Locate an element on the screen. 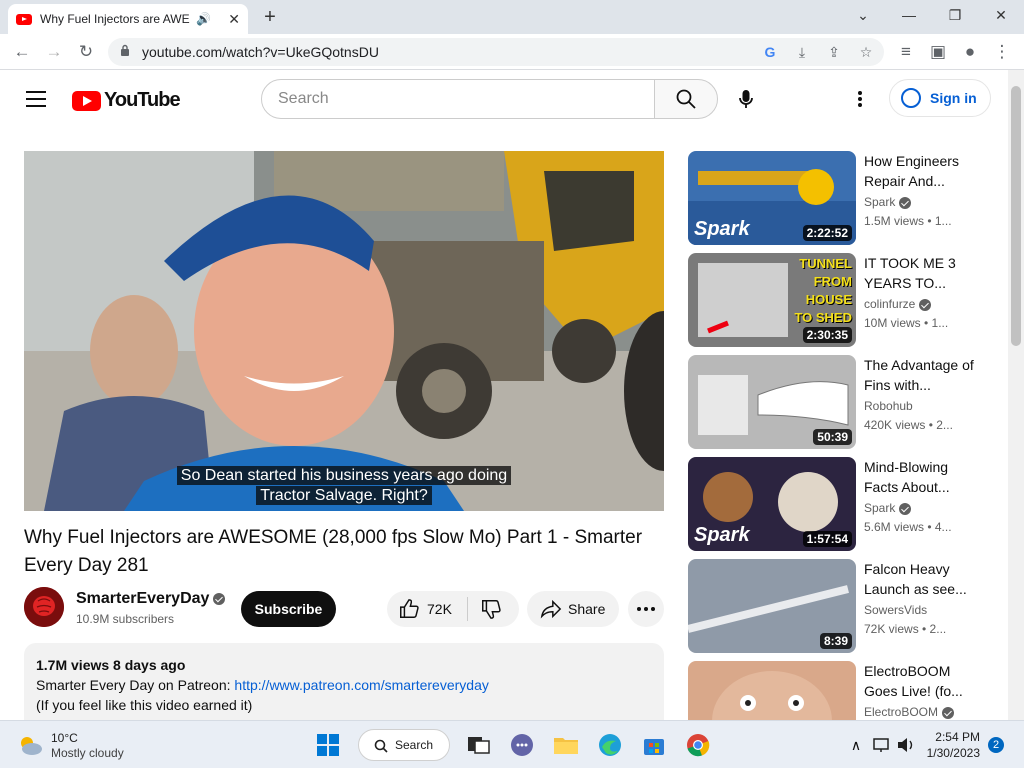 This screenshot has width=1024, height=768. clock-time: 2:54 PM is located at coordinates (955, 737).